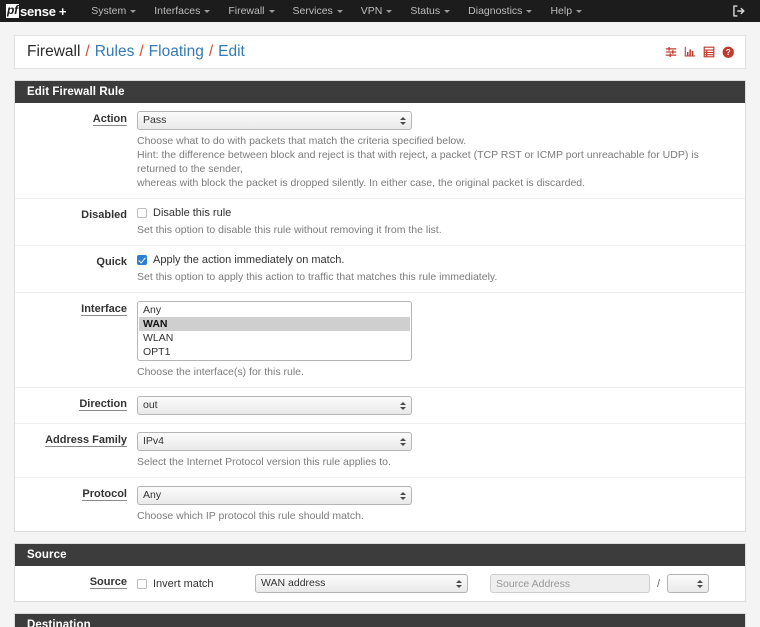  What do you see at coordinates (150, 405) in the screenshot?
I see `direction-select-value: out` at bounding box center [150, 405].